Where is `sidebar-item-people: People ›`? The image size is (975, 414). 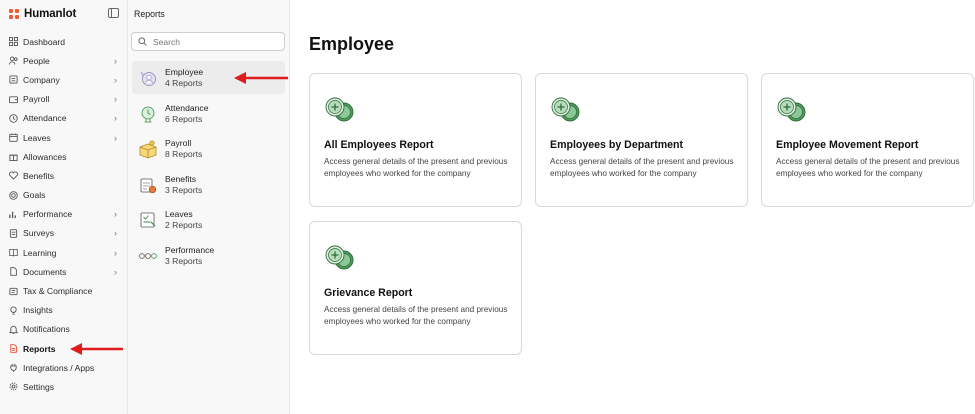
sidebar-item-people: People › is located at coordinates (63, 60).